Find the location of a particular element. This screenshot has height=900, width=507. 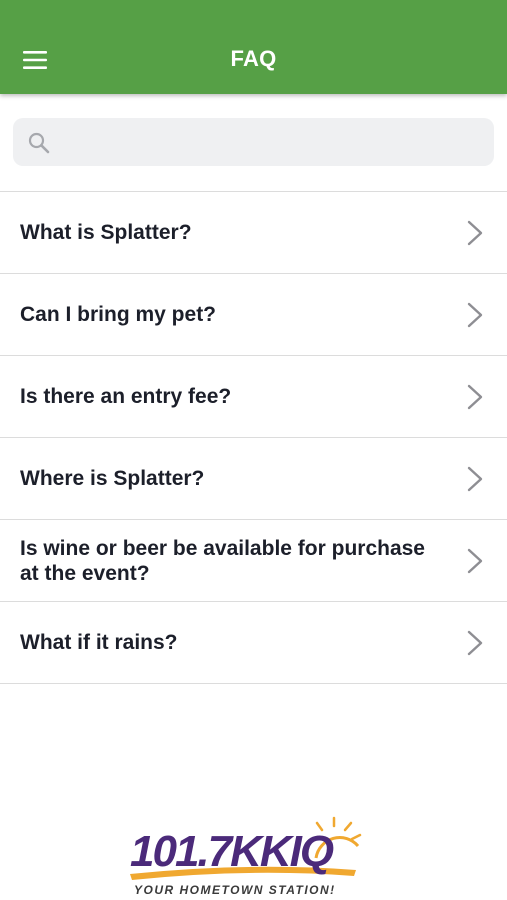

search-bar is located at coordinates (253, 143).